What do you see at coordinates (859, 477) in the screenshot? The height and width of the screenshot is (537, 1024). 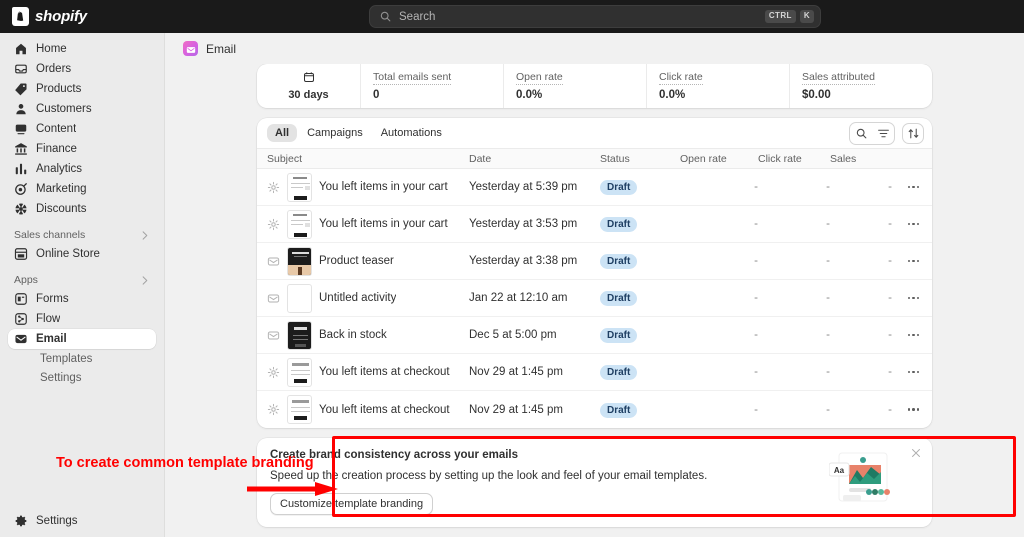 I see `email-template-illustration: Aa` at bounding box center [859, 477].